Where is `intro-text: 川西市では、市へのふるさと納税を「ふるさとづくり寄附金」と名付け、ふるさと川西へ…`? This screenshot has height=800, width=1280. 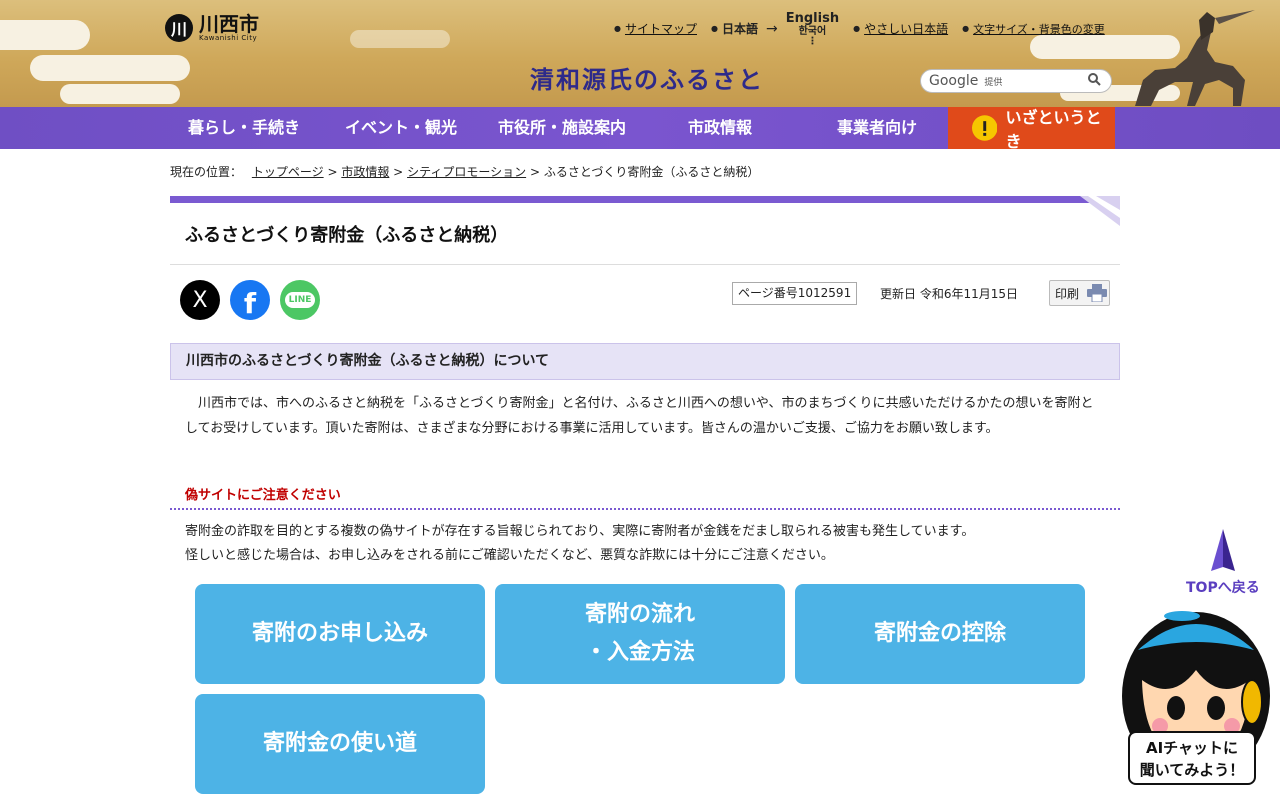
intro-text: 川西市では、市へのふるさと納税を「ふるさとづくり寄附金」と名付け、ふるさと川西へ… is located at coordinates (639, 416).